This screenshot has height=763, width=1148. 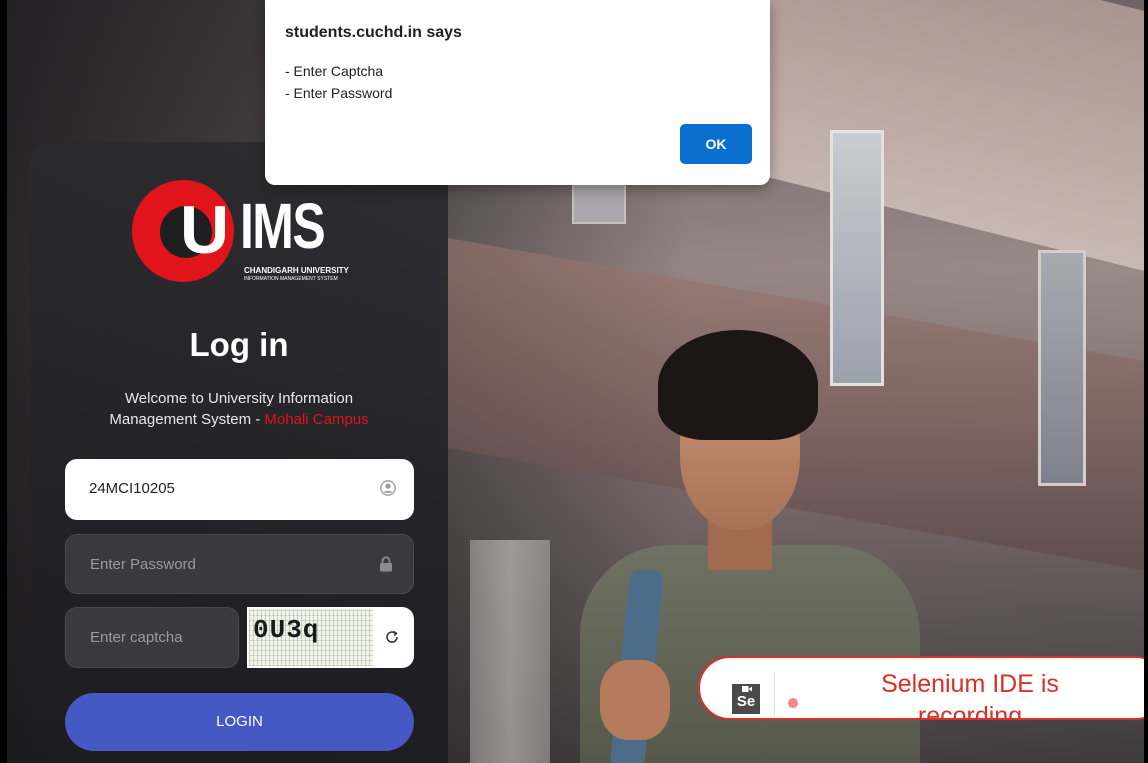 What do you see at coordinates (205, 230) in the screenshot?
I see `logo-u-letter: U` at bounding box center [205, 230].